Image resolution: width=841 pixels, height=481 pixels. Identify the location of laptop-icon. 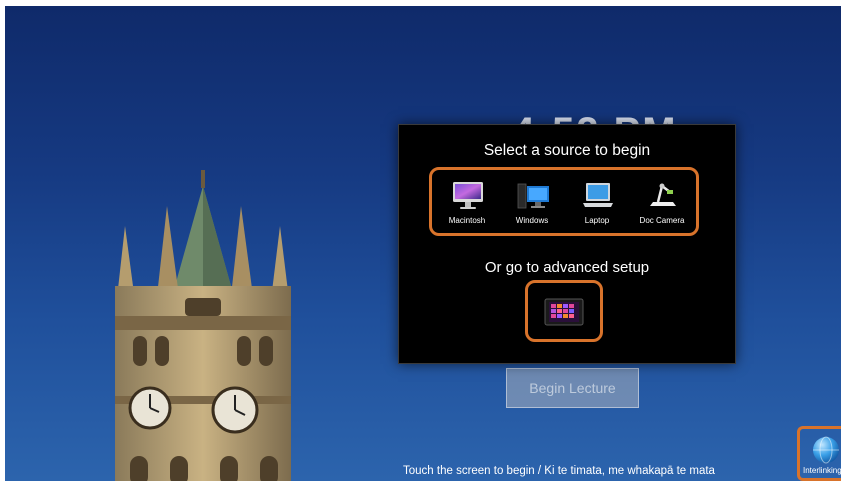
(598, 195).